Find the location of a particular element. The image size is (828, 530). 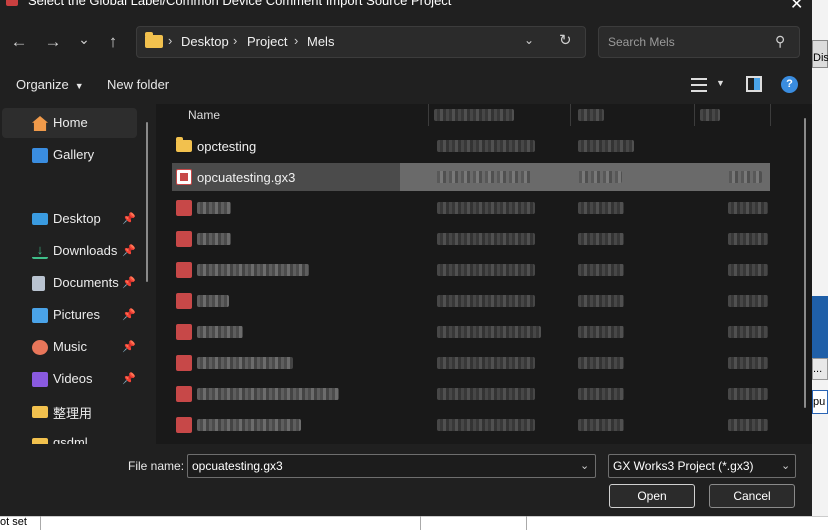

breadcrumb-desktop: Desktop is located at coordinates (205, 41).